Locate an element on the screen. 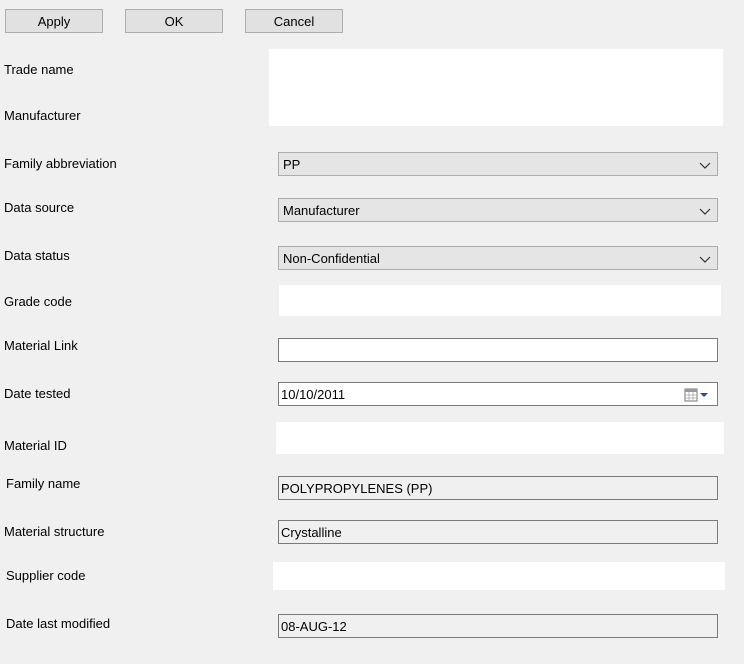 The image size is (744, 664). grade-code-field is located at coordinates (500, 300).